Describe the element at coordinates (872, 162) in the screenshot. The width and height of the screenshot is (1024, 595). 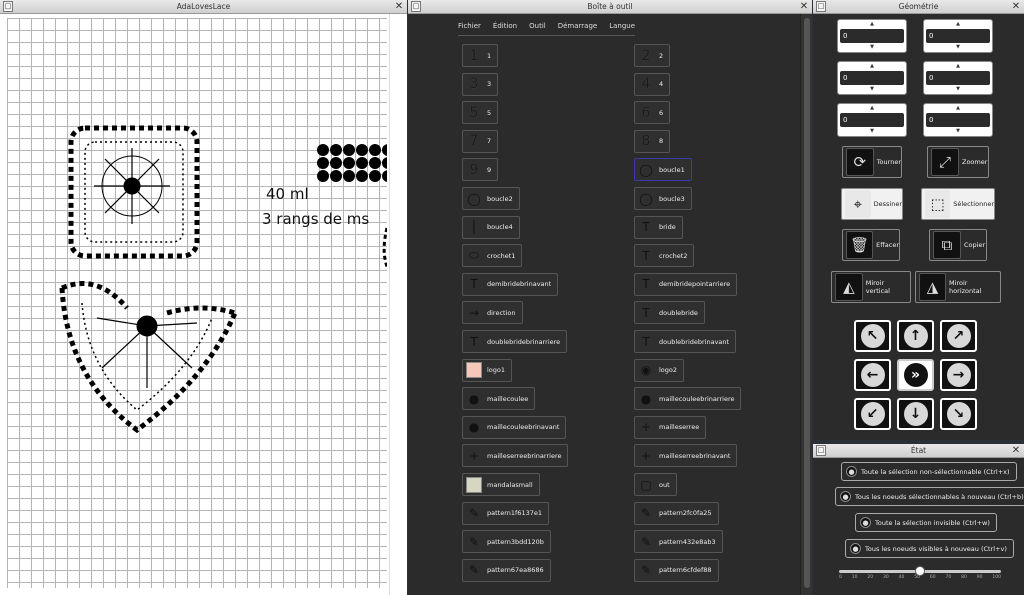
I see `rotate-button: ⟳ Tourner` at that location.